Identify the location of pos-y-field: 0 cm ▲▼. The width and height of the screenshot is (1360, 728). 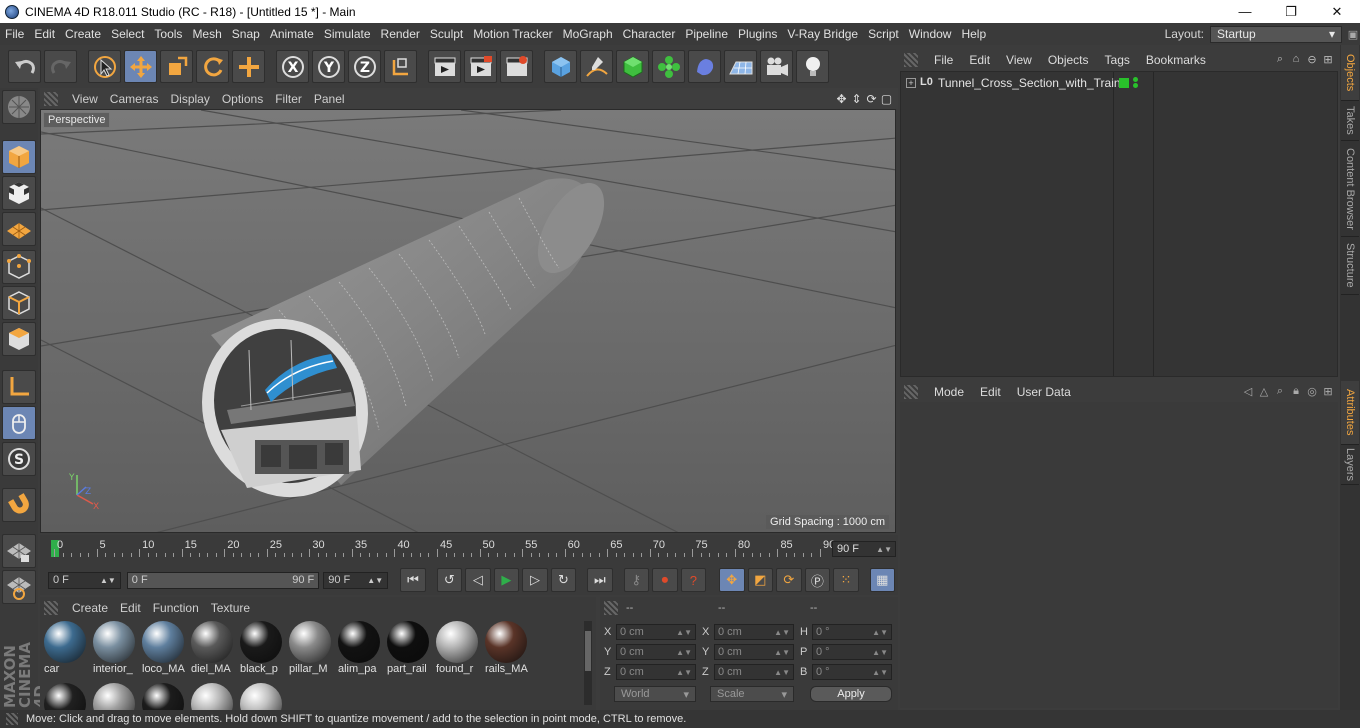
(656, 652).